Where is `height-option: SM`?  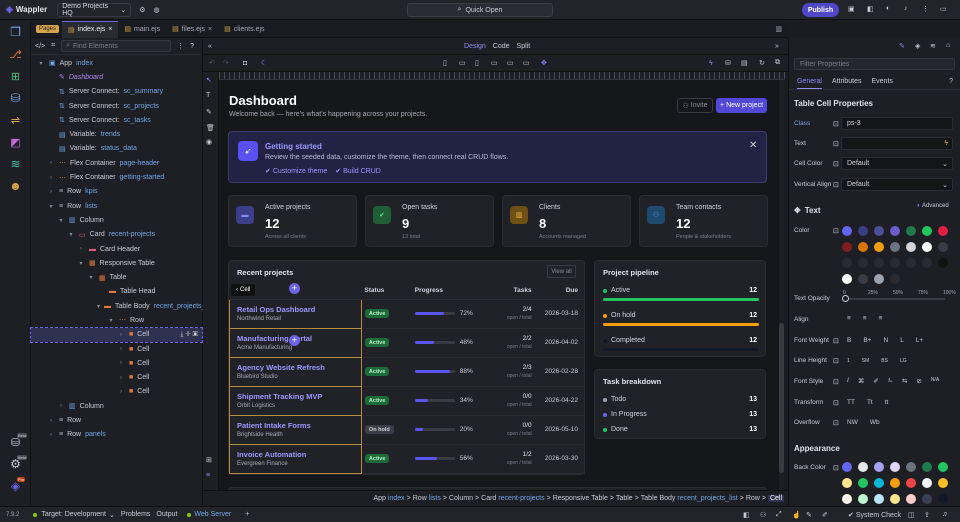 height-option: SM is located at coordinates (866, 361).